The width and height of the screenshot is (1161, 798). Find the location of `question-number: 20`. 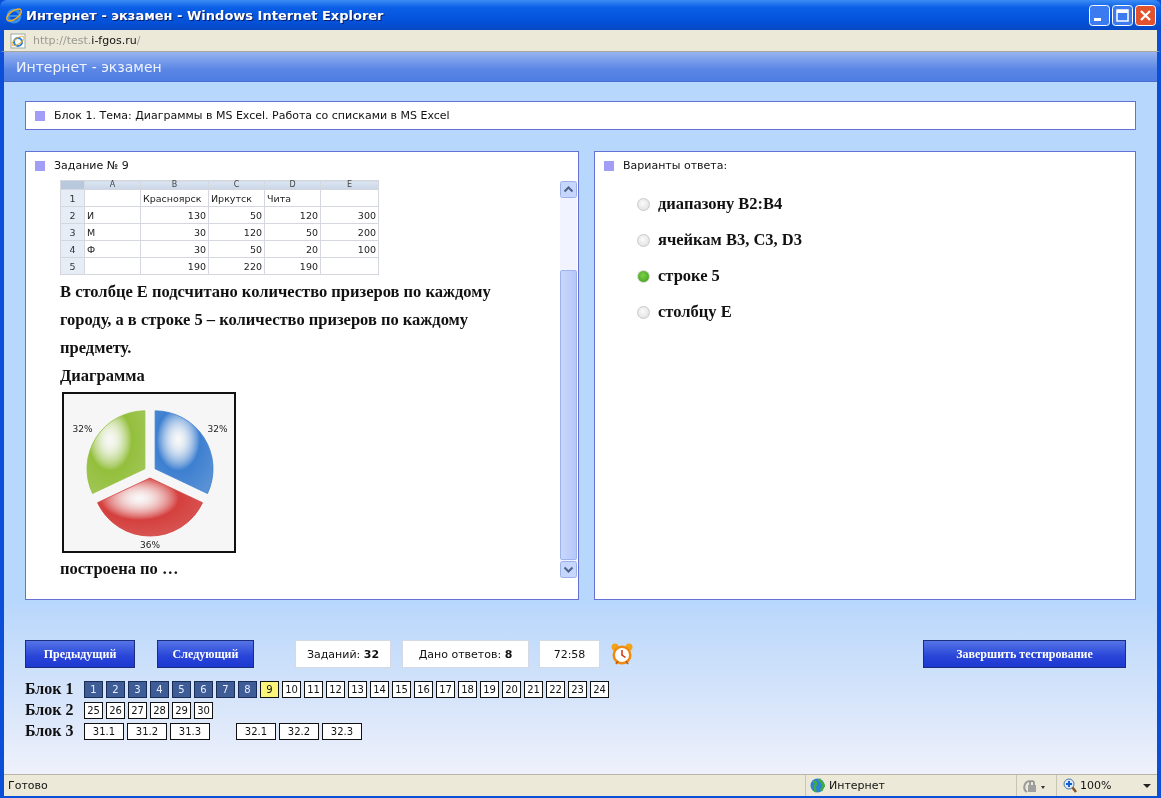

question-number: 20 is located at coordinates (511, 689).